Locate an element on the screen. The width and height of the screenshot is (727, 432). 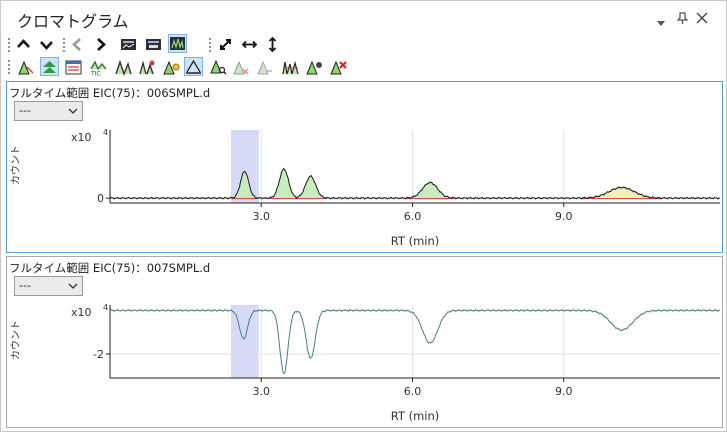
title-bar: クロマトグラム is located at coordinates (363, 18).